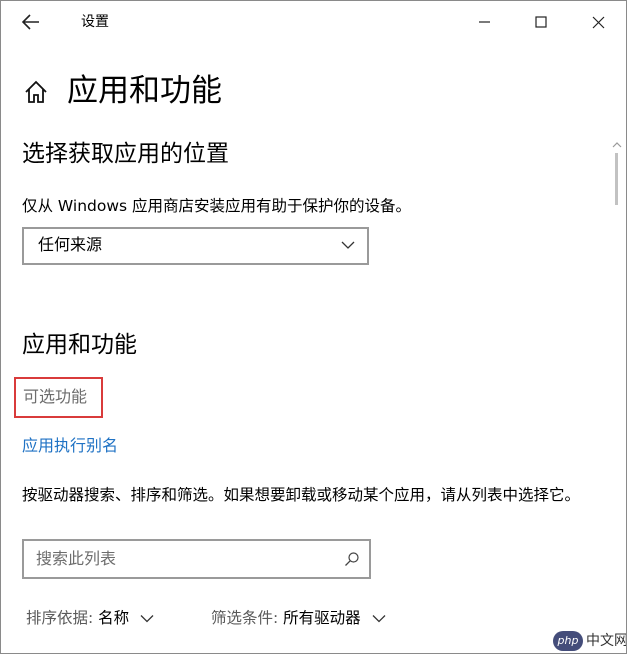 Image resolution: width=627 pixels, height=654 pixels. I want to click on filter-by-drive-dropdown: 筛选条件: 所有驱动器, so click(298, 619).